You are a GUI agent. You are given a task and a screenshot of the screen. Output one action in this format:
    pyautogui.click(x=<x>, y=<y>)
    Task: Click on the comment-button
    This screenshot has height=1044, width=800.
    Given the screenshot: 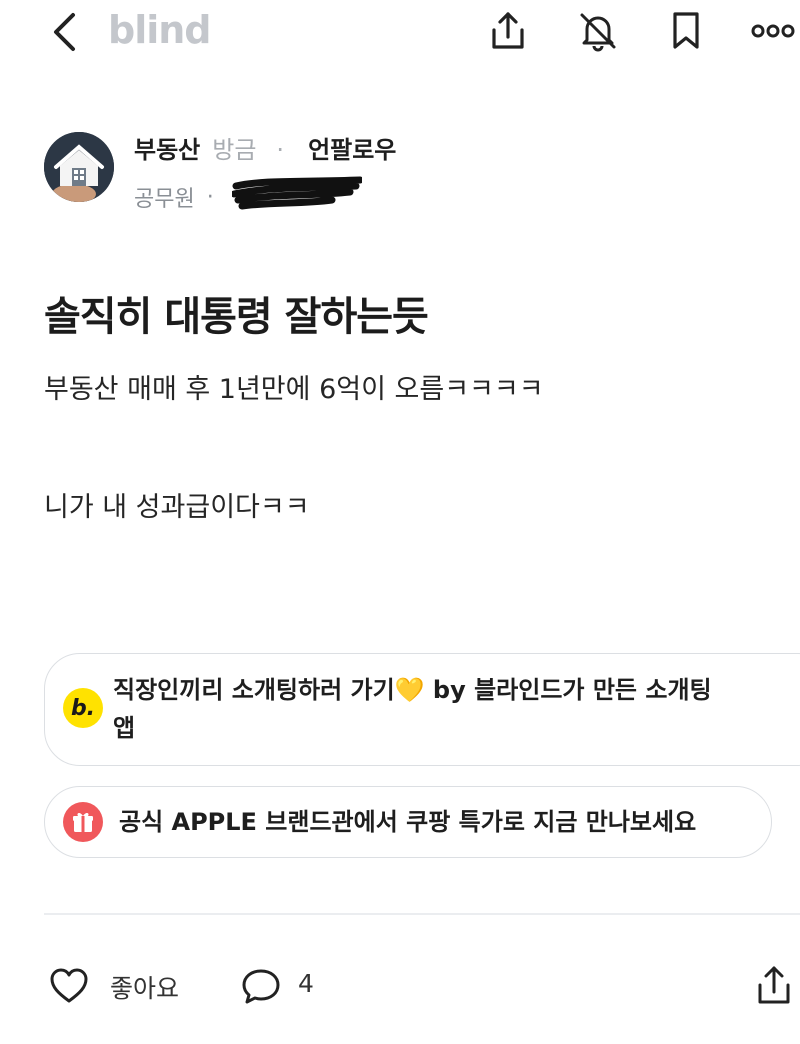 What is the action you would take?
    pyautogui.click(x=261, y=988)
    